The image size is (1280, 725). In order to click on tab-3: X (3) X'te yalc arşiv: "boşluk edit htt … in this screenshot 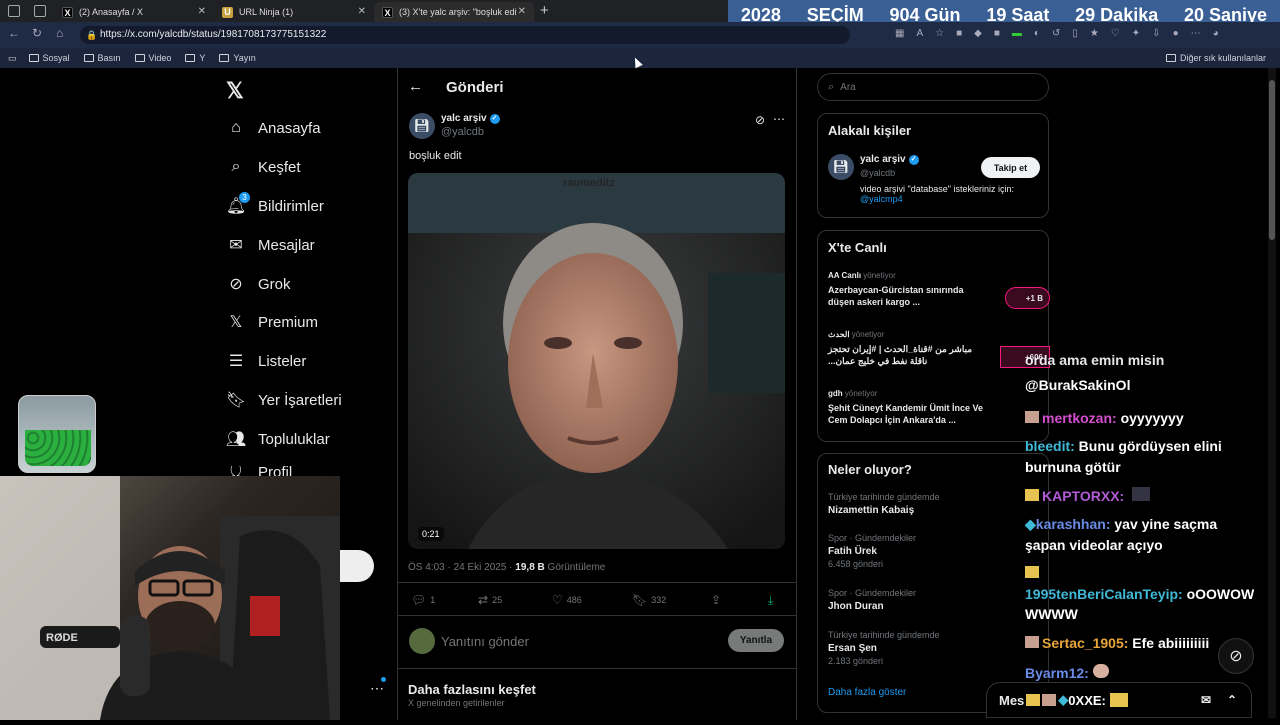, I will do `click(454, 12)`.